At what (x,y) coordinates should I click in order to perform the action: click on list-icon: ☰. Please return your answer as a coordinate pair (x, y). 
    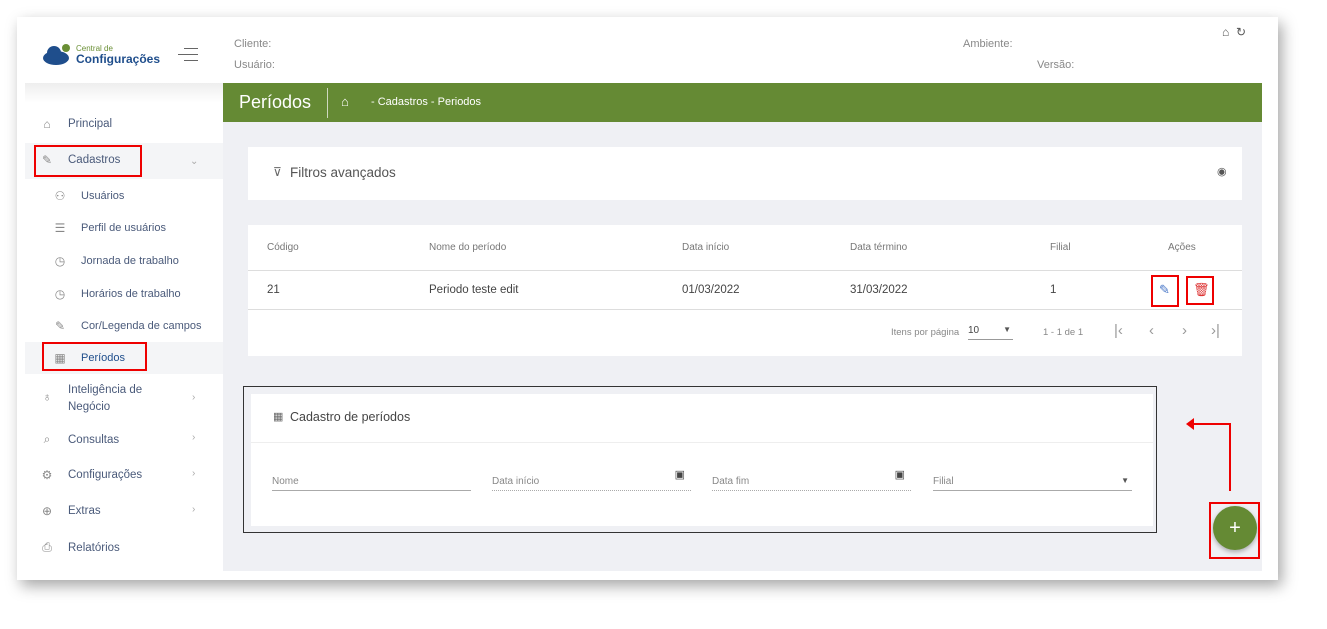
    Looking at the image, I should click on (60, 228).